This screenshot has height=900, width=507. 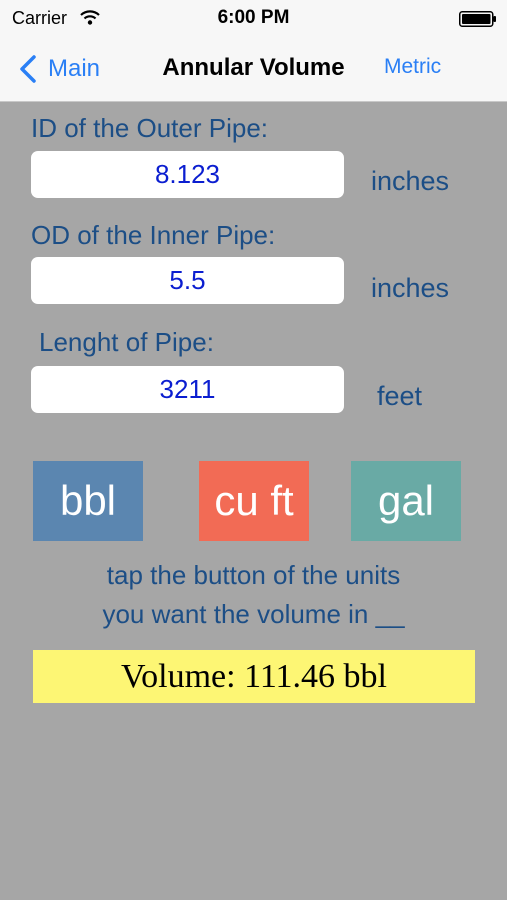 I want to click on instruction-line-2: you want the volume in __, so click(x=253, y=614).